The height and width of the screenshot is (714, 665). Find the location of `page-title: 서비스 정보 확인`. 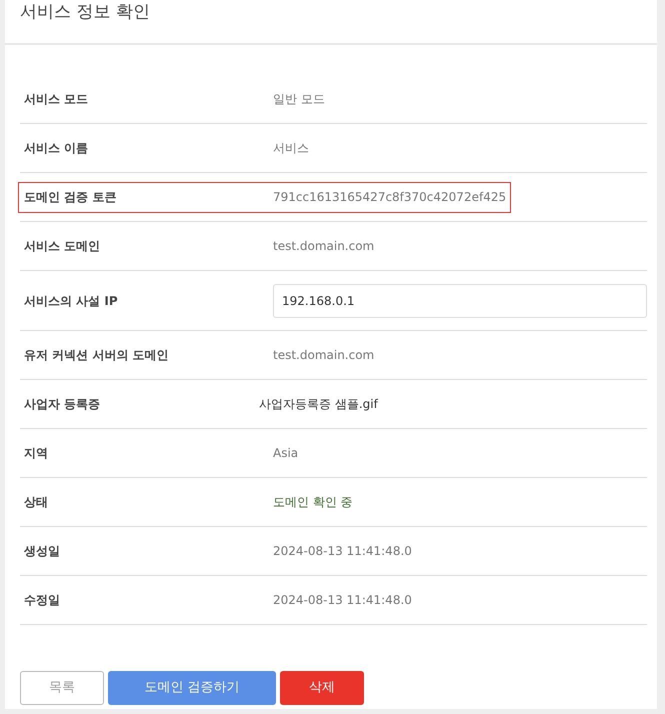

page-title: 서비스 정보 확인 is located at coordinates (331, 22).